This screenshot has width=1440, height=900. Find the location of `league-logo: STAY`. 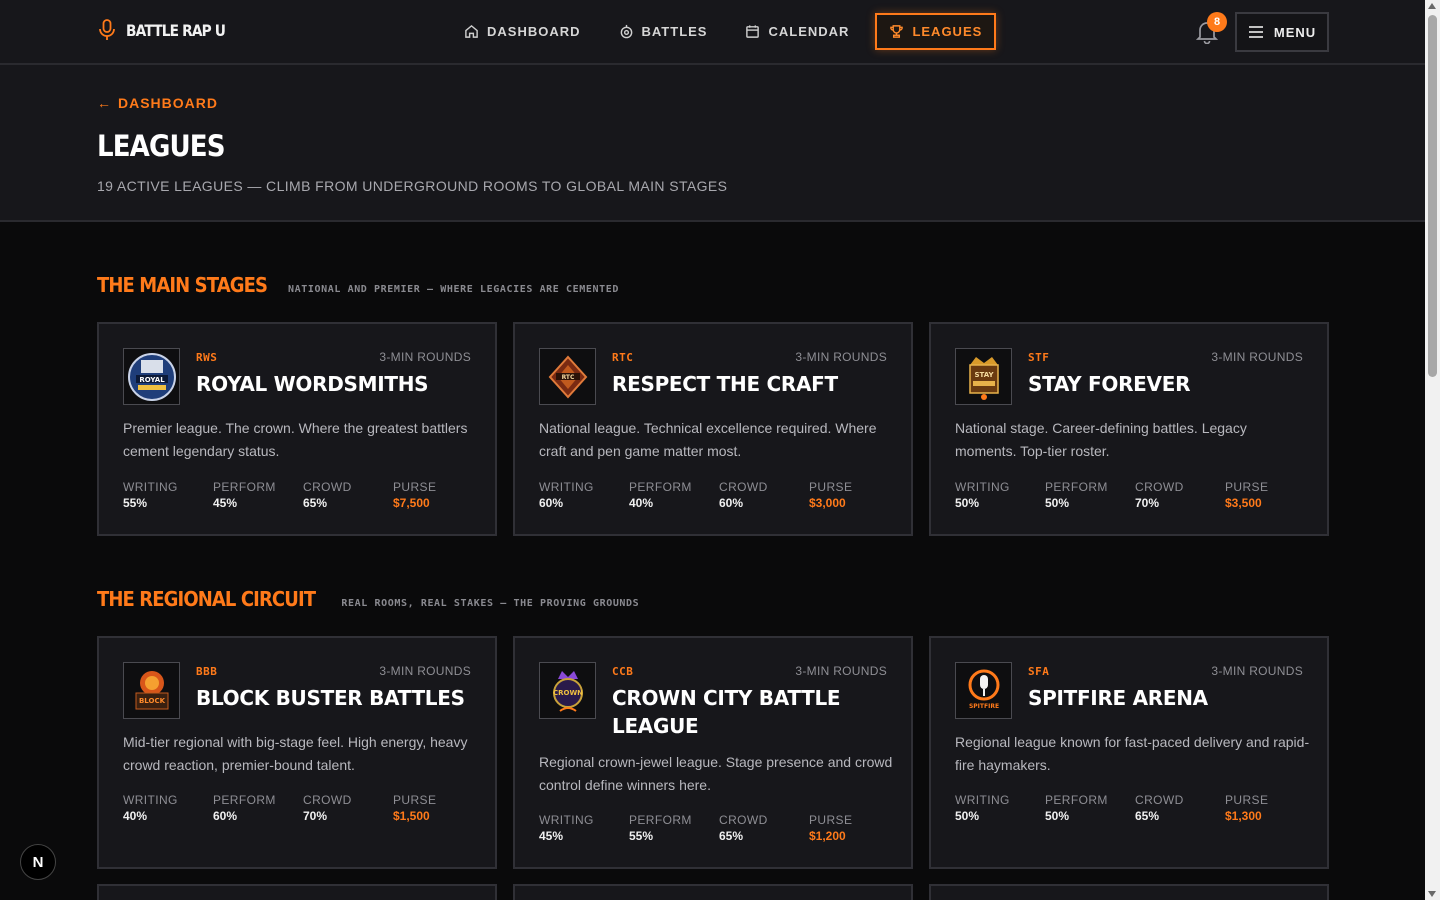

league-logo: STAY is located at coordinates (983, 376).